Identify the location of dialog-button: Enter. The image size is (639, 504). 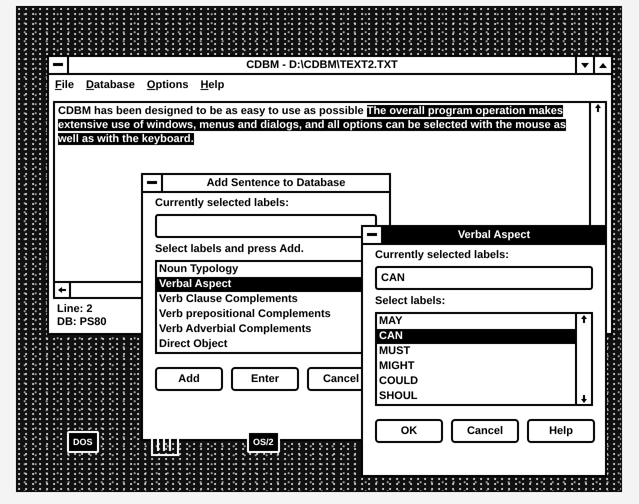
(265, 379).